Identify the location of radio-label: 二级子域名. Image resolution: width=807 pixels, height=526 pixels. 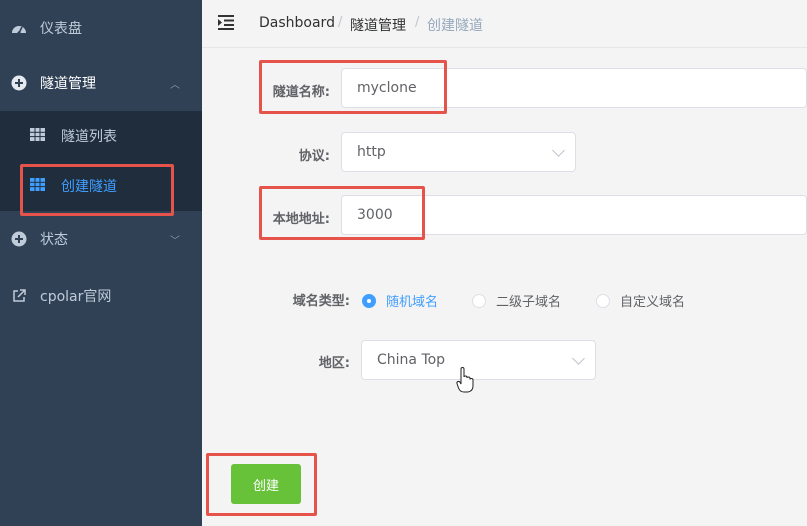
(529, 302).